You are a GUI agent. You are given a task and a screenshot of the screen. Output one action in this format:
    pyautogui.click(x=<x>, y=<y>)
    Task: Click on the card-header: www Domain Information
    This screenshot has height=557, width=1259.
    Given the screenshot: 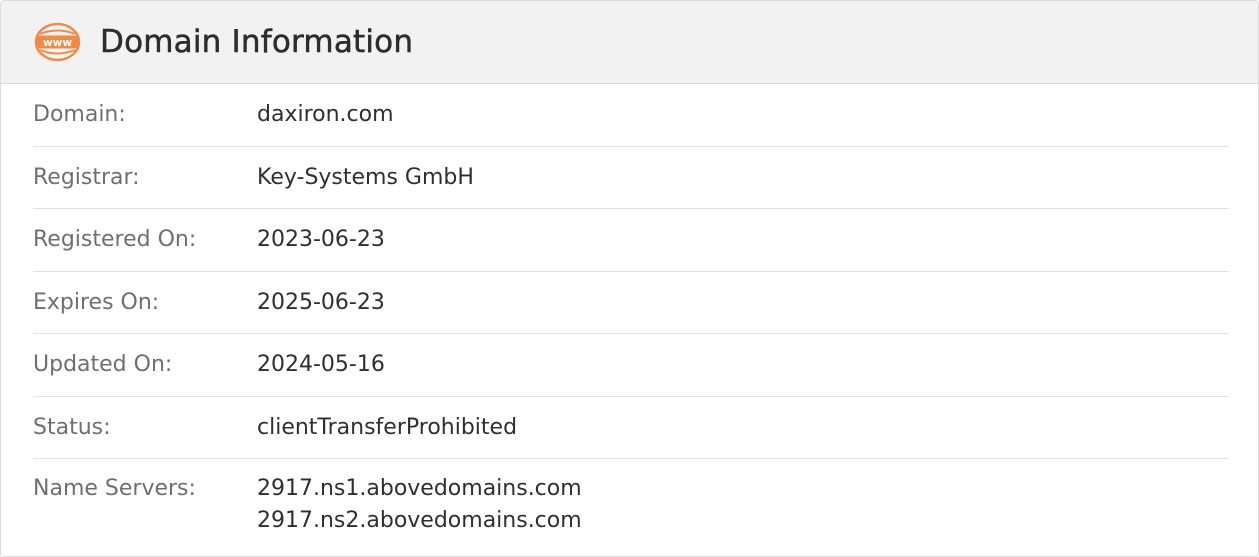 What is the action you would take?
    pyautogui.click(x=629, y=42)
    